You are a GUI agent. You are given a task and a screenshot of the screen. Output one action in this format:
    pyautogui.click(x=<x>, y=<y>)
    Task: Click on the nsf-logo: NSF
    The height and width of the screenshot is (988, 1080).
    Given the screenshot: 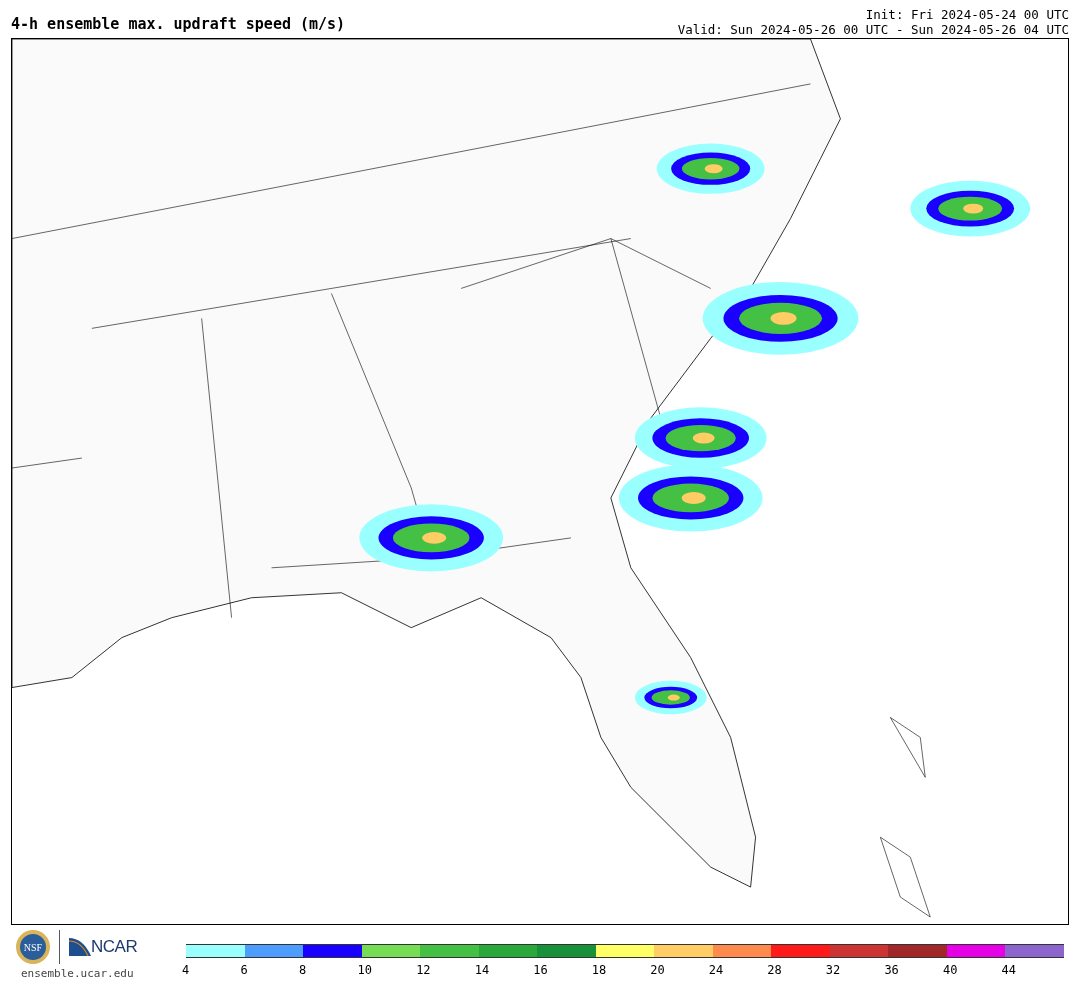 What is the action you would take?
    pyautogui.click(x=33, y=947)
    